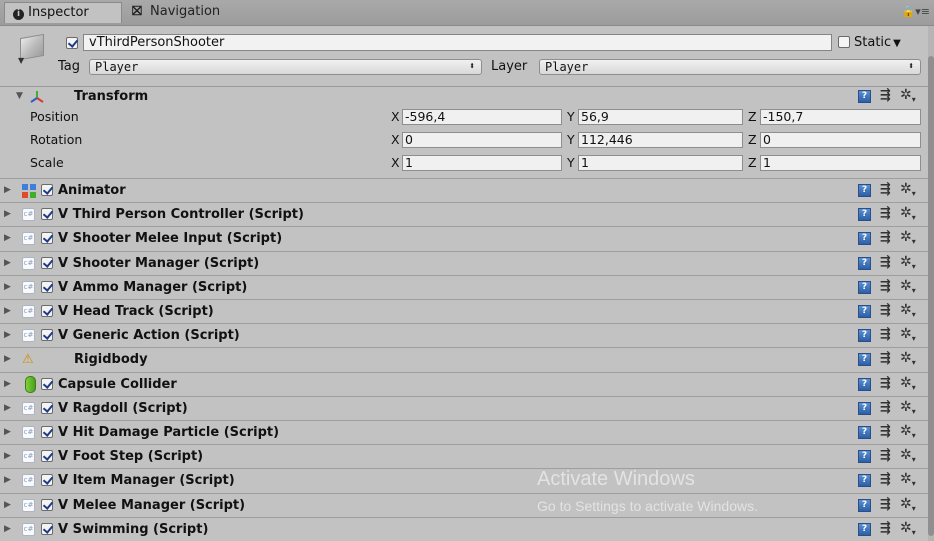 Image resolution: width=934 pixels, height=541 pixels. I want to click on component-row: ▶ c# V Item Manager (Script)? ⇶ ✲▾, so click(467, 480).